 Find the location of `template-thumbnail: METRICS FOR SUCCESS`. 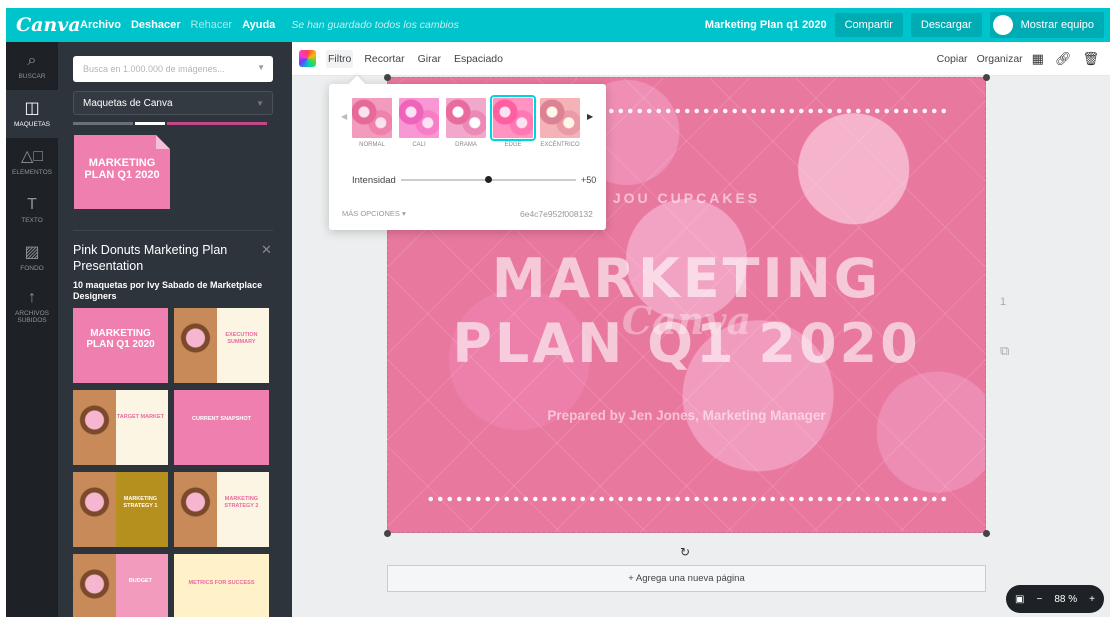

template-thumbnail: METRICS FOR SUCCESS is located at coordinates (221, 585).